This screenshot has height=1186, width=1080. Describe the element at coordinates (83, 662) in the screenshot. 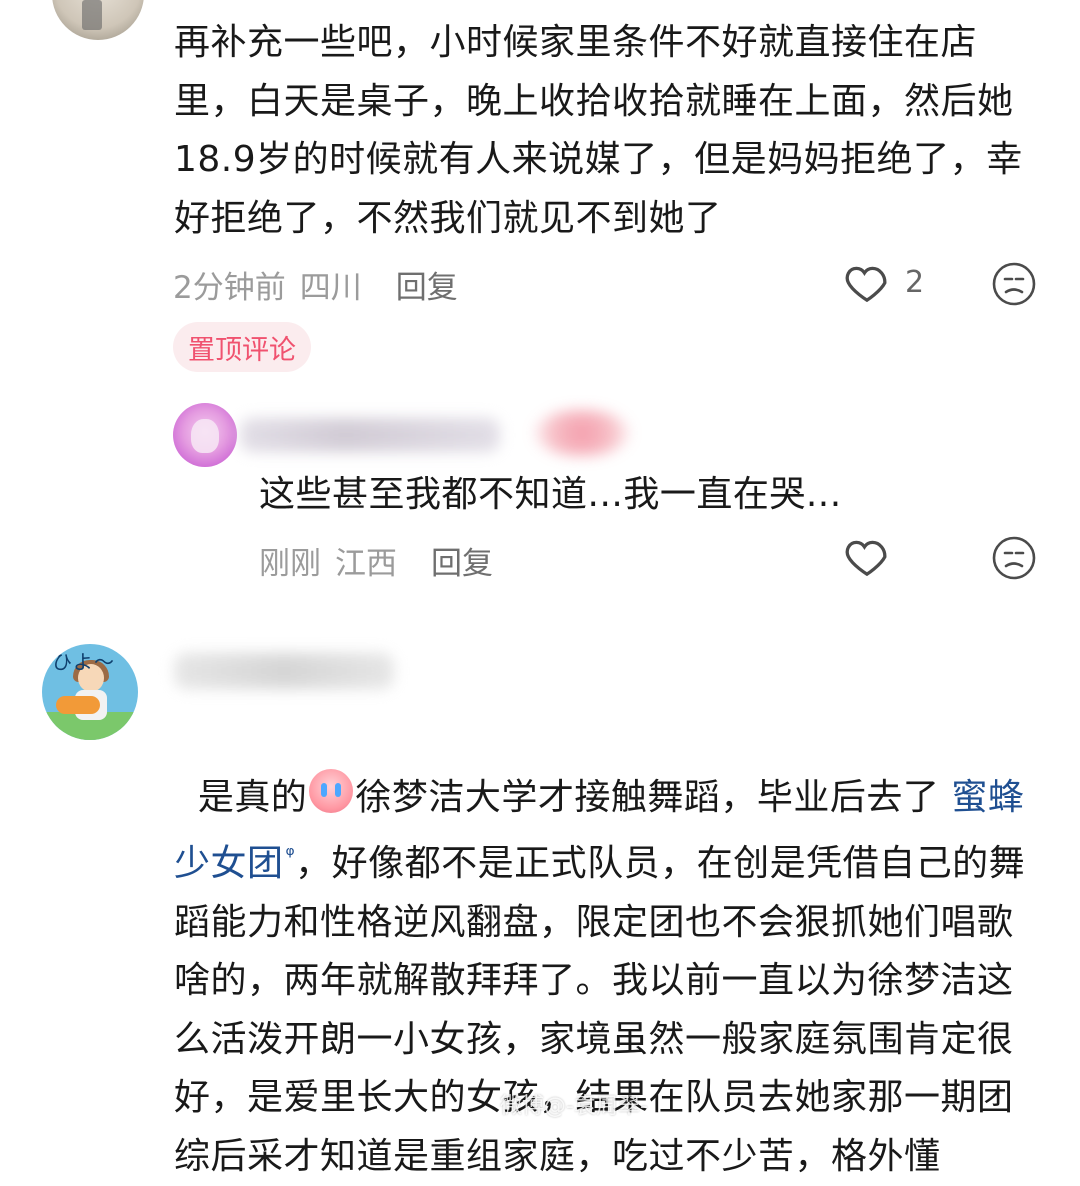

I see `avatar-text: ひよ〜` at that location.